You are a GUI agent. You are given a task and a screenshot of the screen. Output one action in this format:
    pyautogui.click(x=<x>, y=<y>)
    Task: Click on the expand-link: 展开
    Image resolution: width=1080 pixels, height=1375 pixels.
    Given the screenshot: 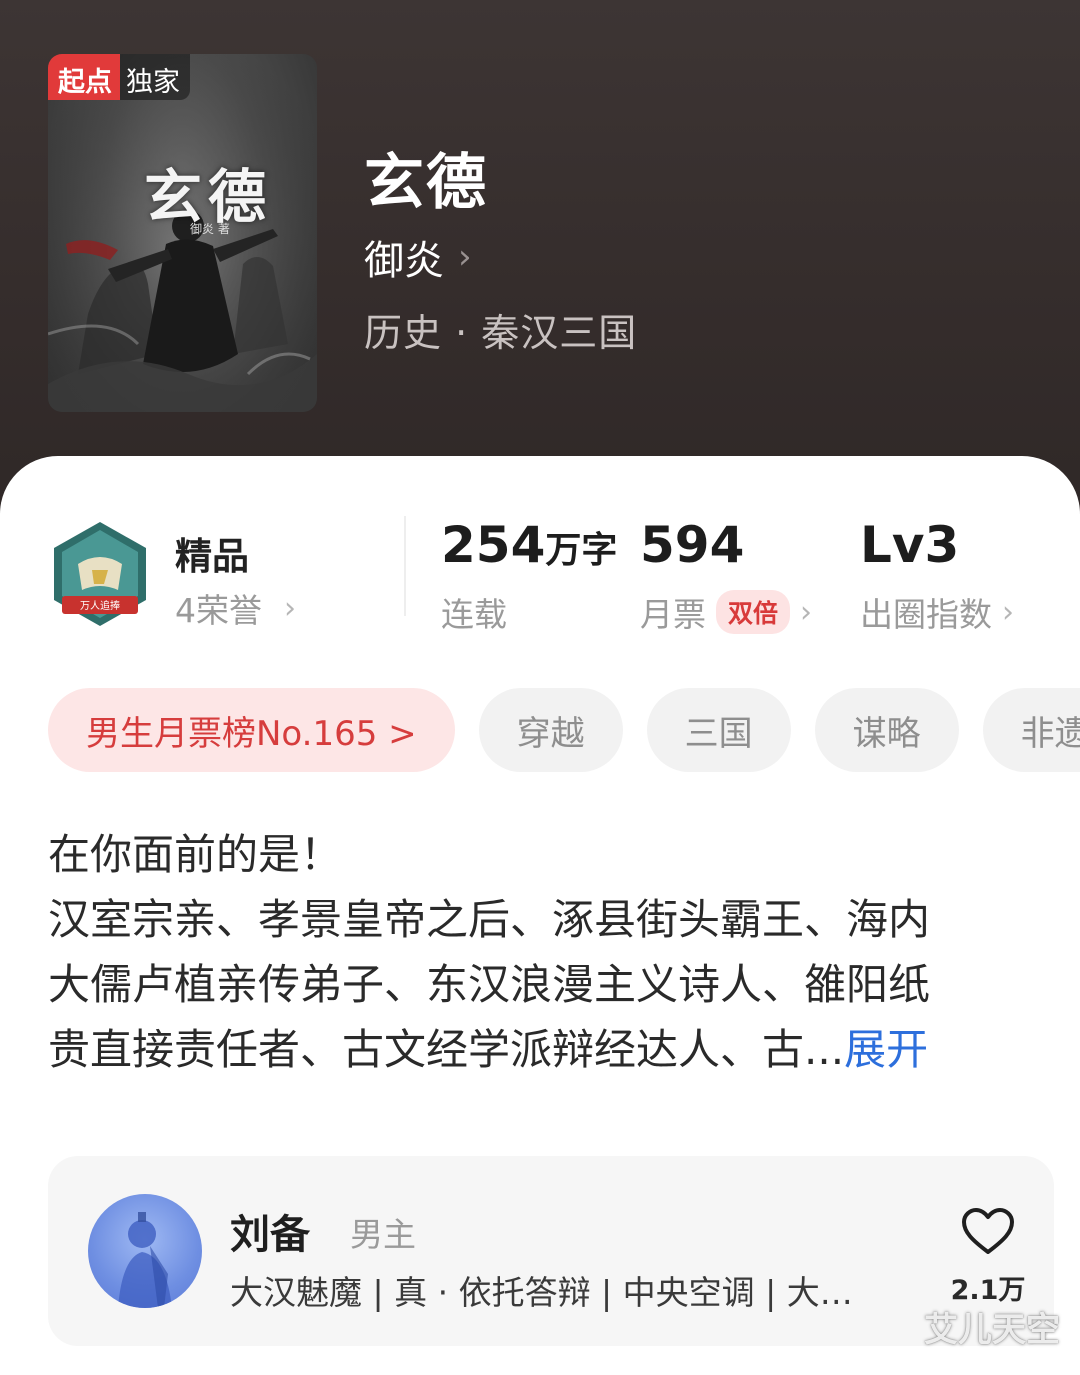 What is the action you would take?
    pyautogui.click(x=886, y=1049)
    